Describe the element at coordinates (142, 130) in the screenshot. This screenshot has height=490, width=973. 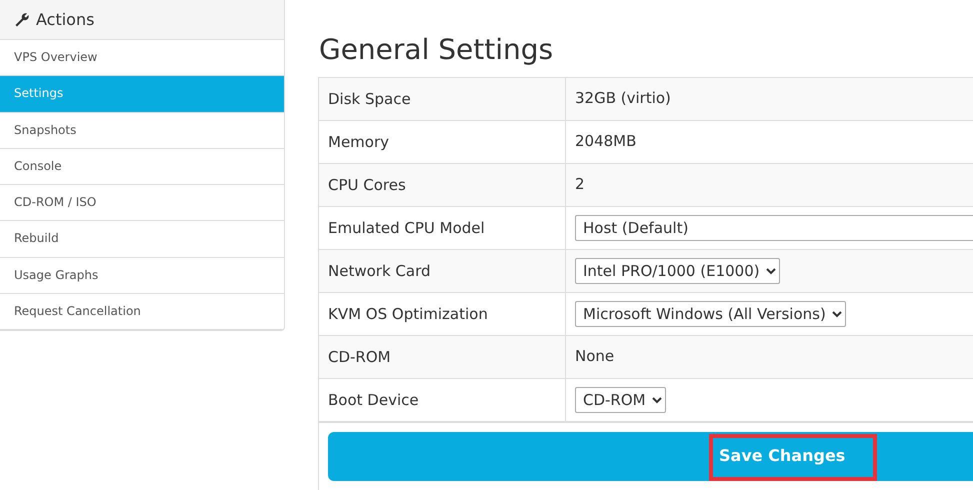
I see `sidebar-item: Snapshots` at that location.